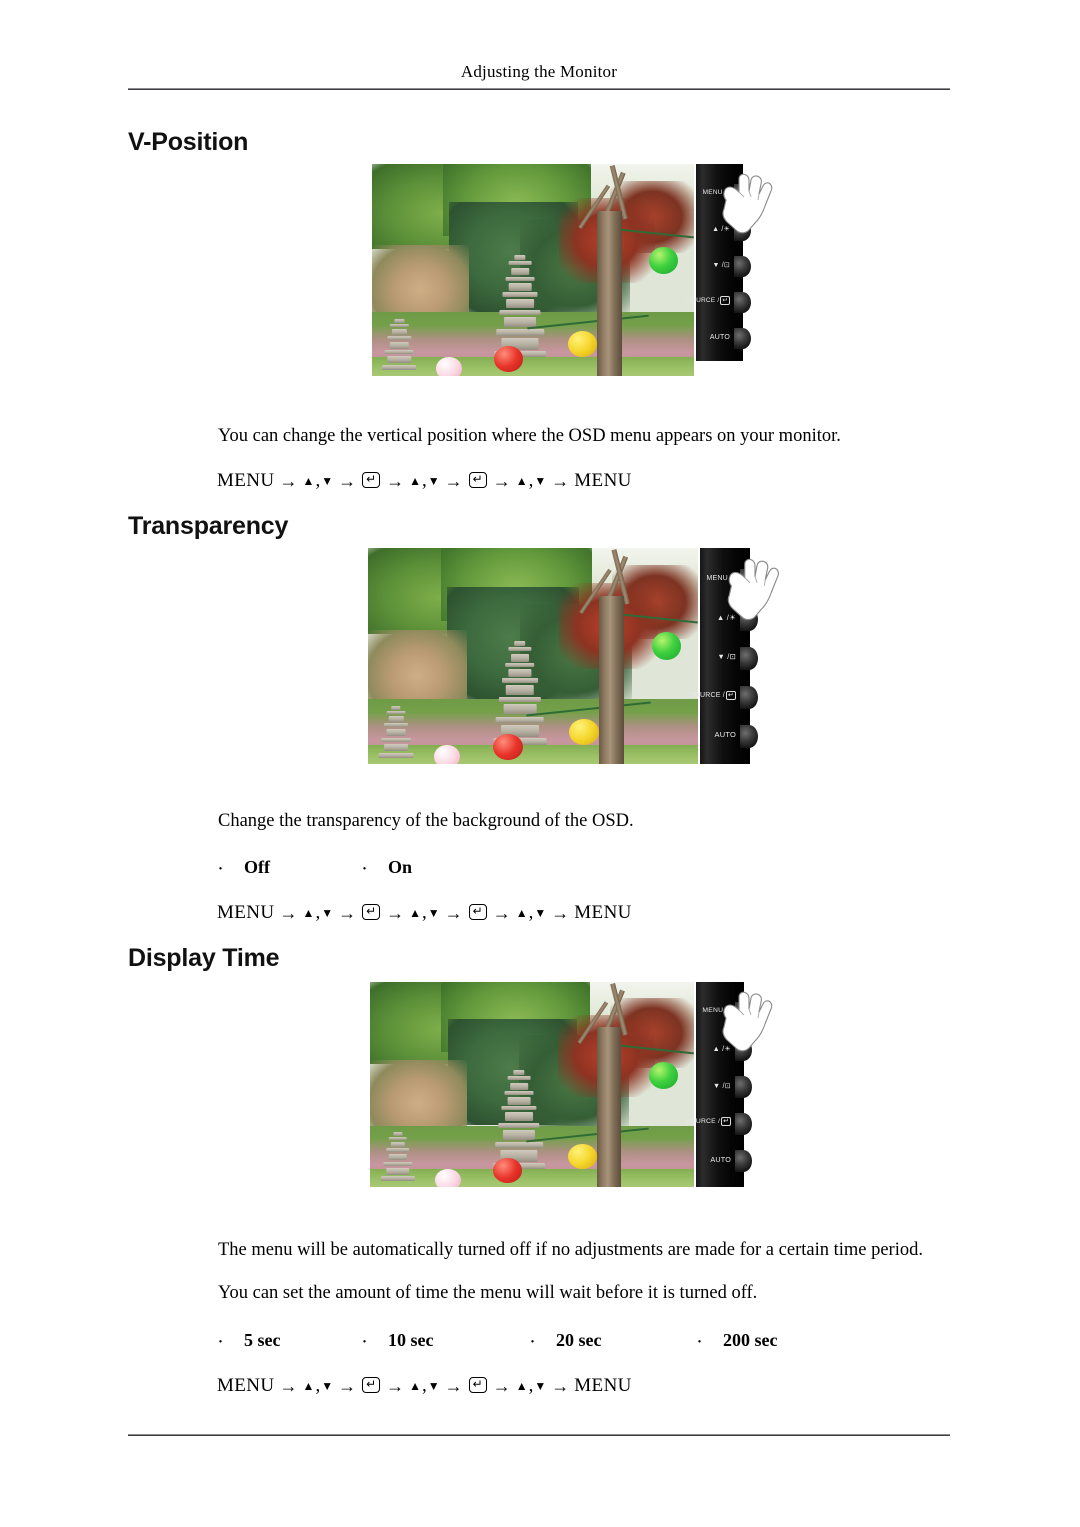 Image resolution: width=1080 pixels, height=1527 pixels. I want to click on option-item: · 200 sec, so click(737, 1340).